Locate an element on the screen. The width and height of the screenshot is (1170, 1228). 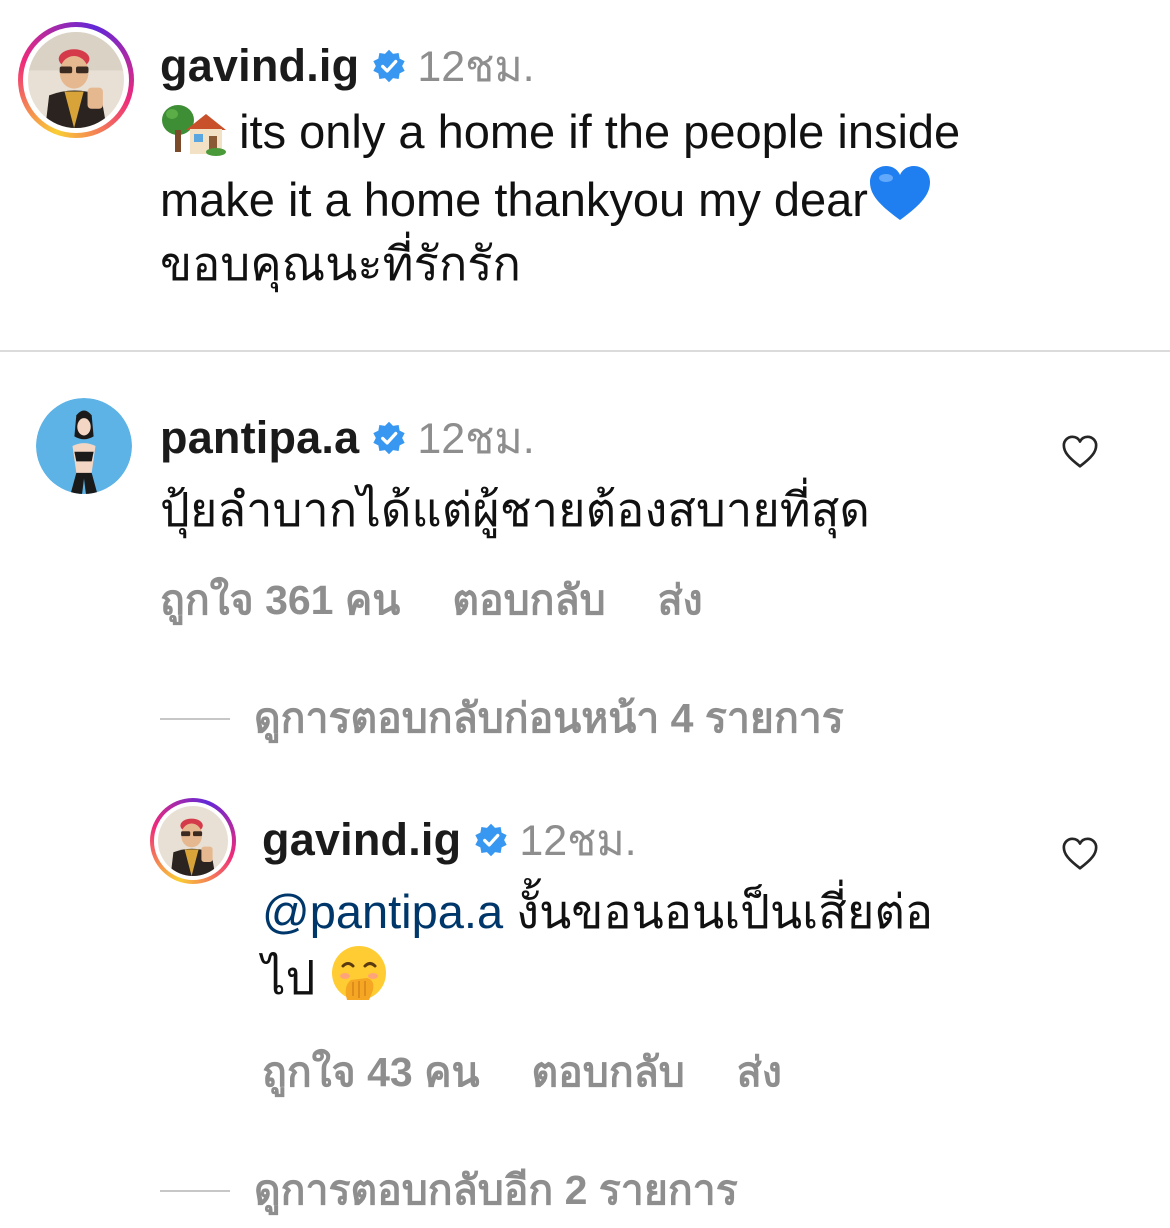
comment-actions: ถูกใจ 361 คน ตอบกลับ ส่ง is located at coordinates (431, 600).